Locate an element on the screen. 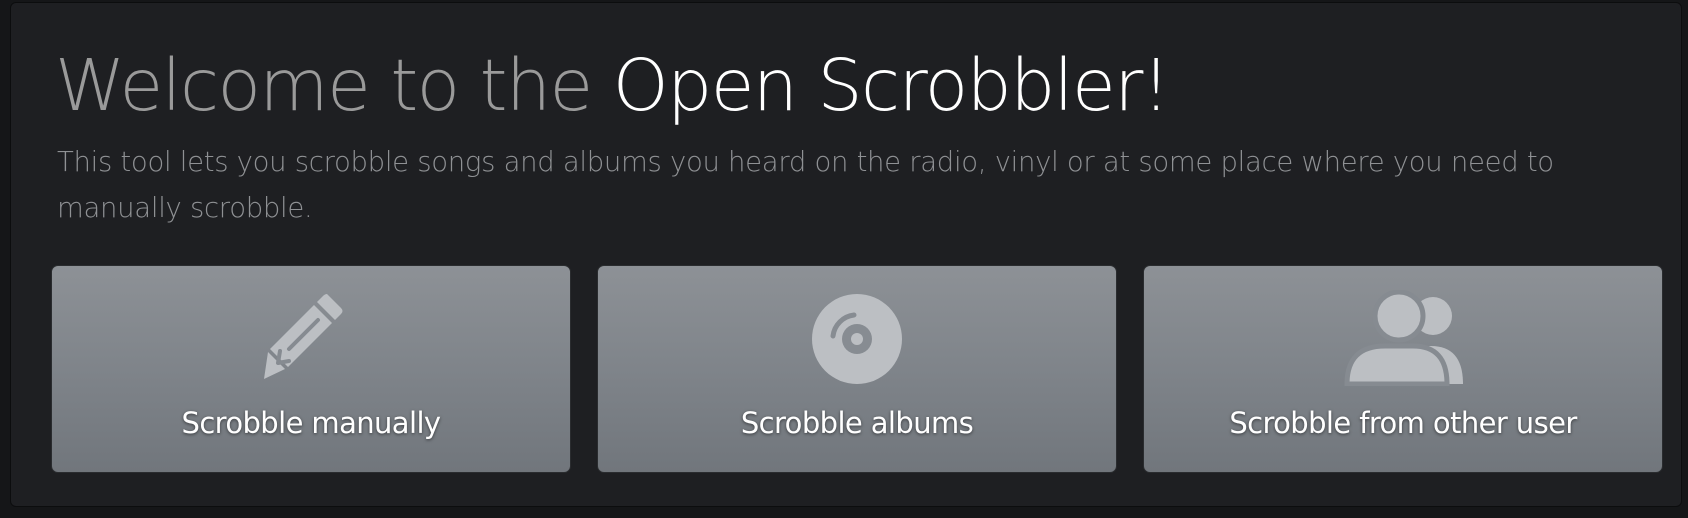  scrobble-from-other-user-card: Scrobble from other user is located at coordinates (1403, 369).